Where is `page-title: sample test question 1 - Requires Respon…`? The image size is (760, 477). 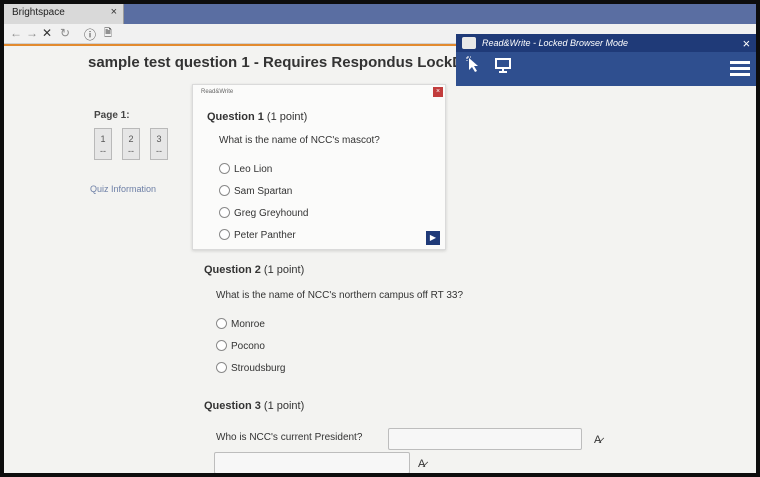
page-title: sample test question 1 - Requires Respon… is located at coordinates (301, 62).